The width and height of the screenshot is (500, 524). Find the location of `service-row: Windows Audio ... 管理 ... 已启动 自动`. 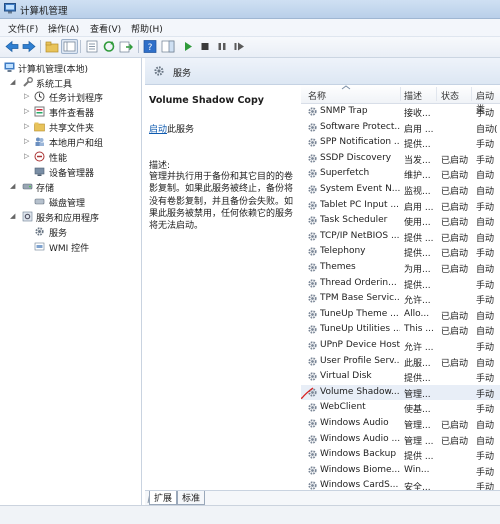

service-row: Windows Audio ... 管理 ... 已启动 自动 is located at coordinates (400, 439).